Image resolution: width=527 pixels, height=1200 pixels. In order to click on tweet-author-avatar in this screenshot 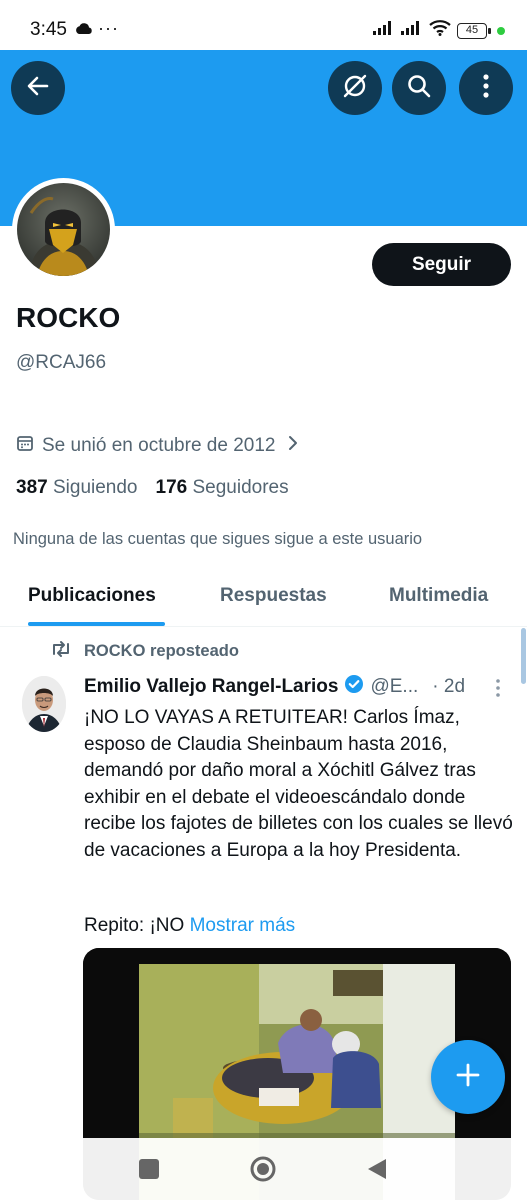, I will do `click(44, 704)`.